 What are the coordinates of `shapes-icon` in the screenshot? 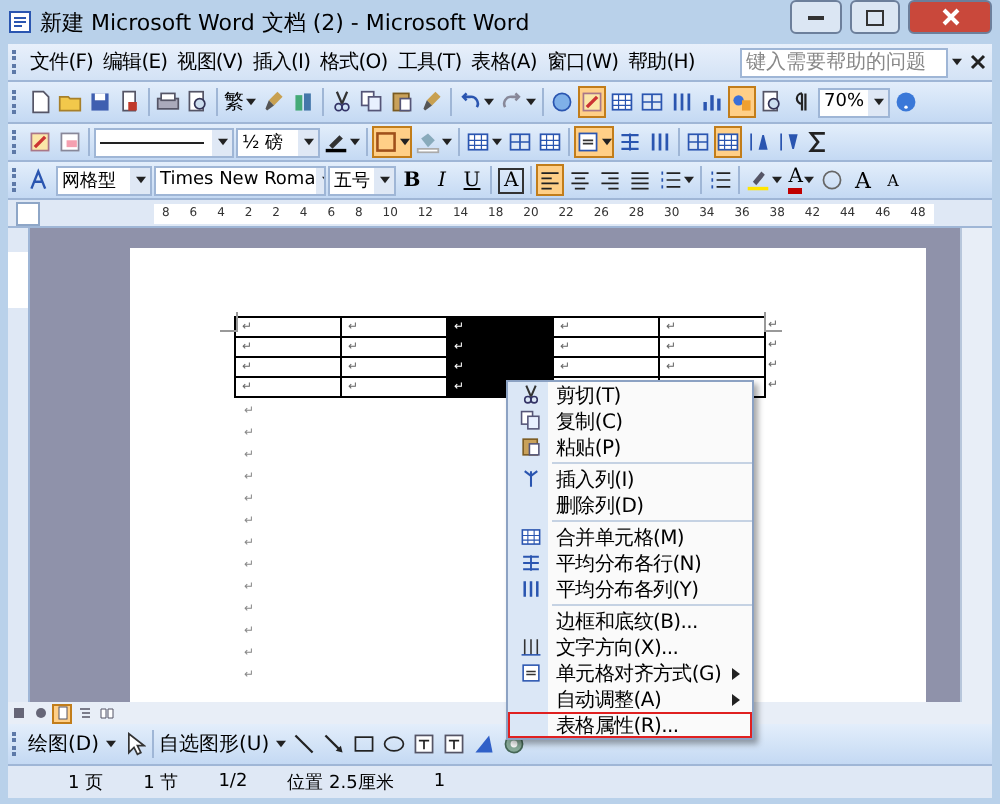 It's located at (742, 102).